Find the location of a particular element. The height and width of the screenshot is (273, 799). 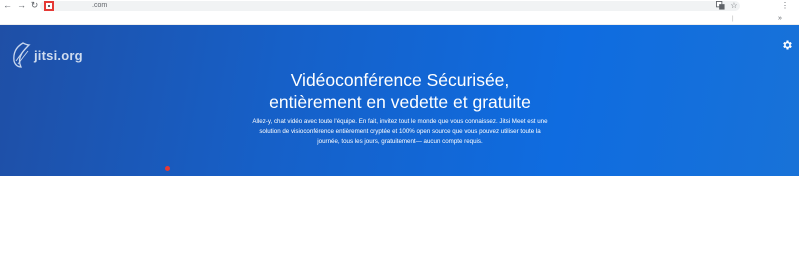

address-bar is located at coordinates (390, 6).